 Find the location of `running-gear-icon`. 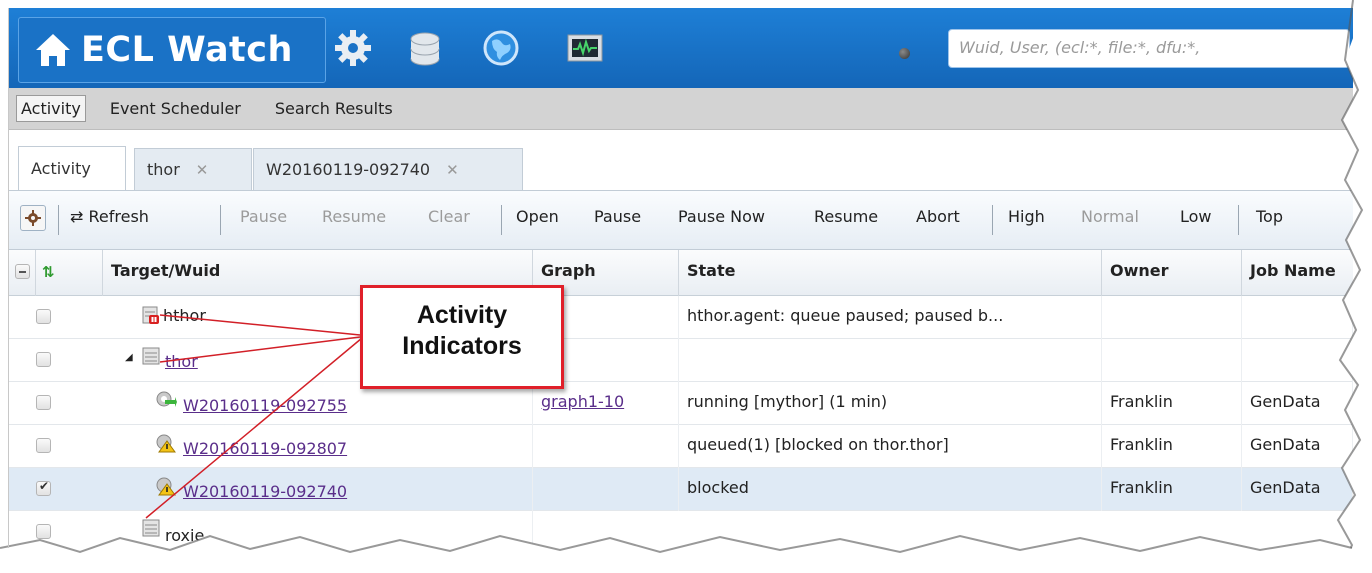

running-gear-icon is located at coordinates (166, 399).